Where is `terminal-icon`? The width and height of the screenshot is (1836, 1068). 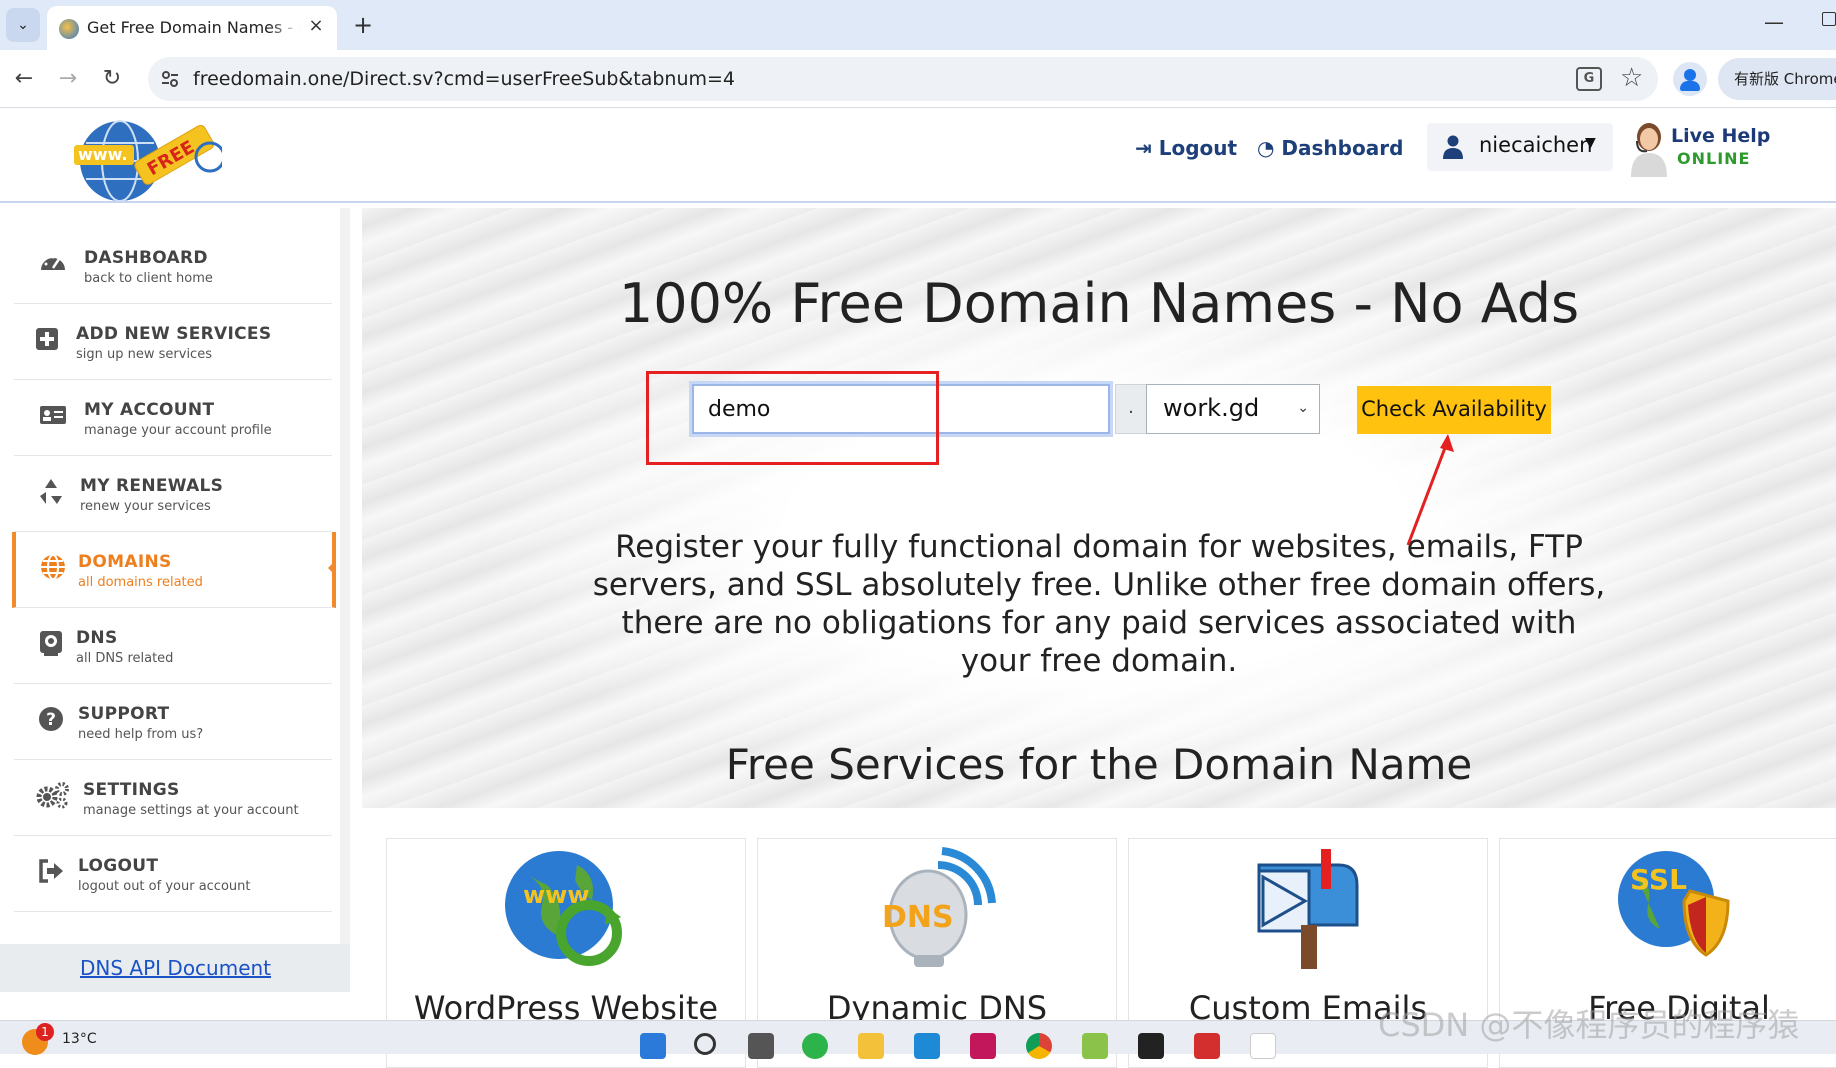
terminal-icon is located at coordinates (1151, 1046).